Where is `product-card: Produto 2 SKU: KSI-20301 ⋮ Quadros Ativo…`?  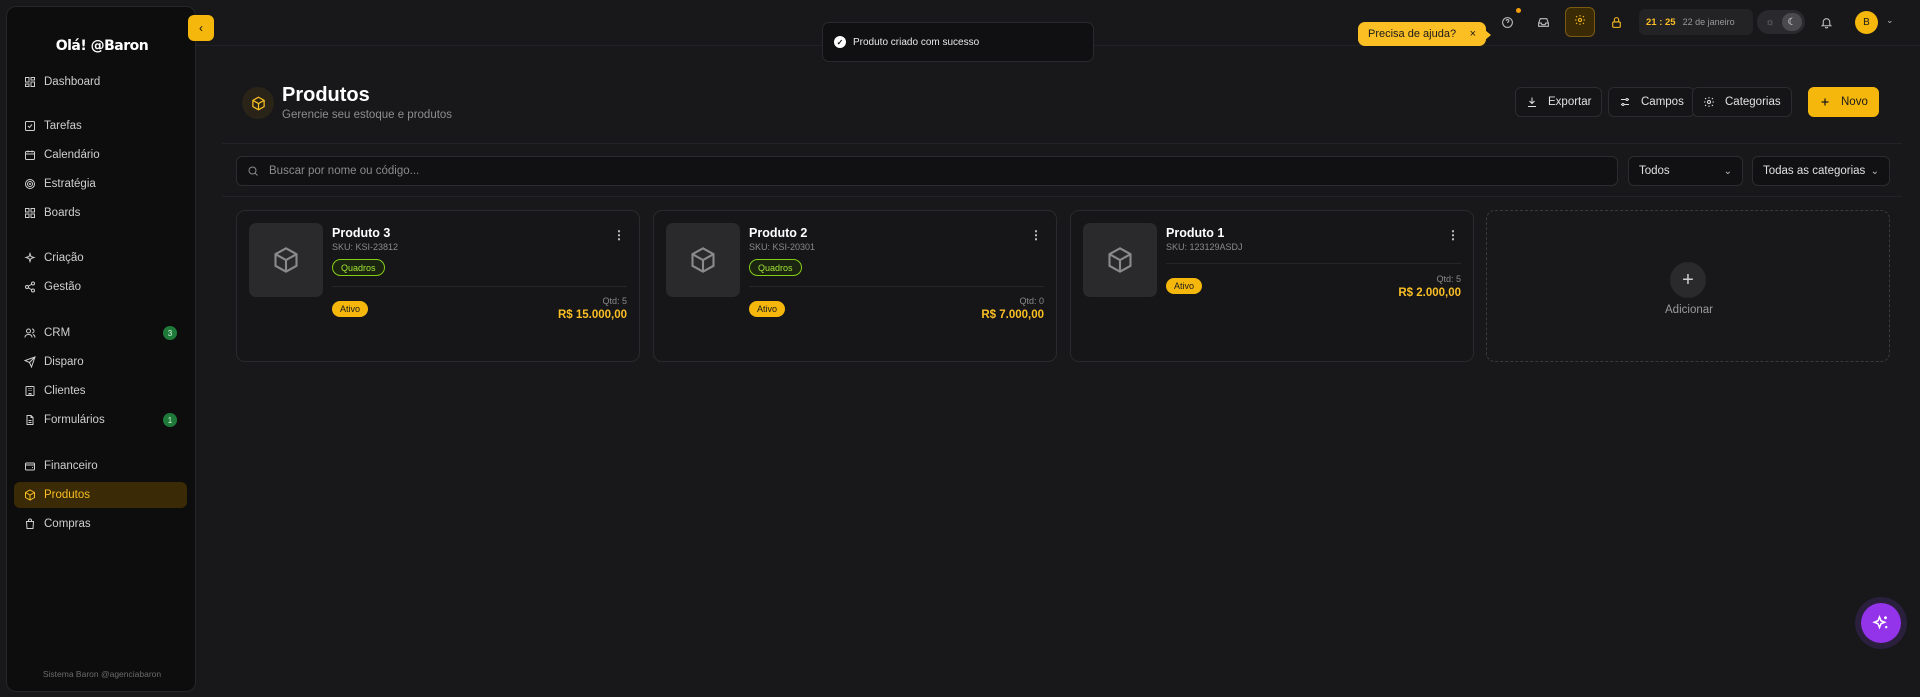
product-card: Produto 2 SKU: KSI-20301 ⋮ Quadros Ativo… is located at coordinates (855, 286).